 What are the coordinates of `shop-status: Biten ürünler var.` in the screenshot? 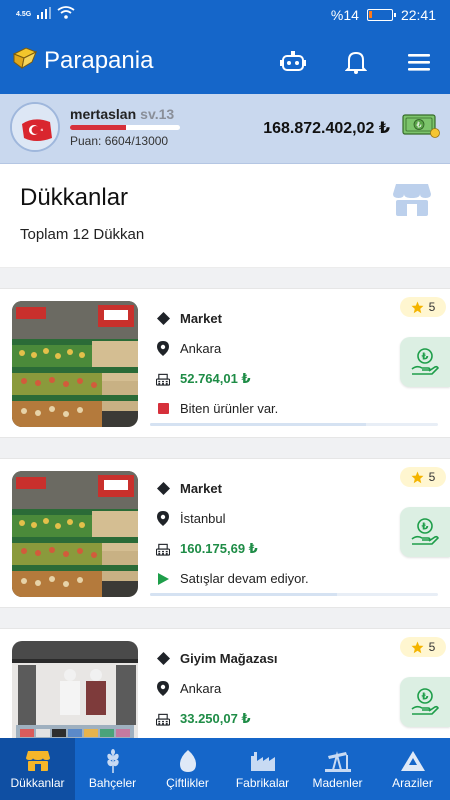 It's located at (217, 408).